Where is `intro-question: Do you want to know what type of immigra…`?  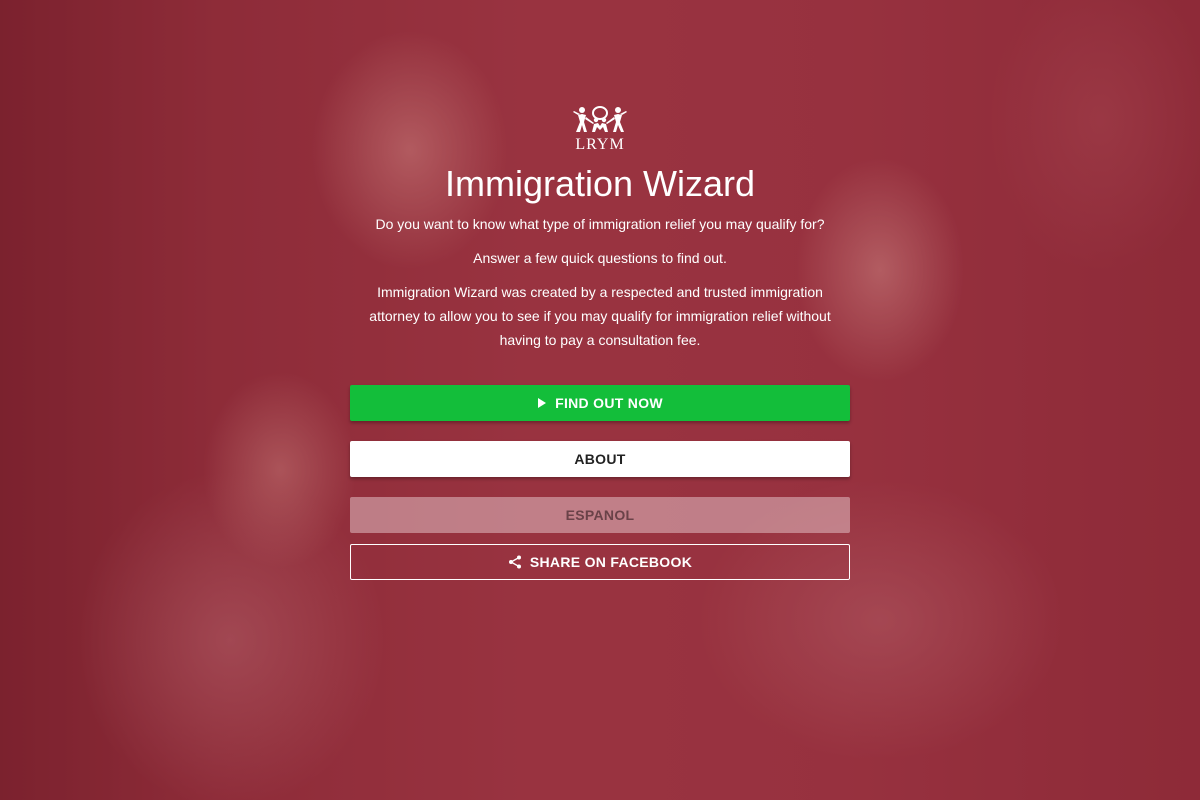
intro-question: Do you want to know what type of immigra… is located at coordinates (600, 224).